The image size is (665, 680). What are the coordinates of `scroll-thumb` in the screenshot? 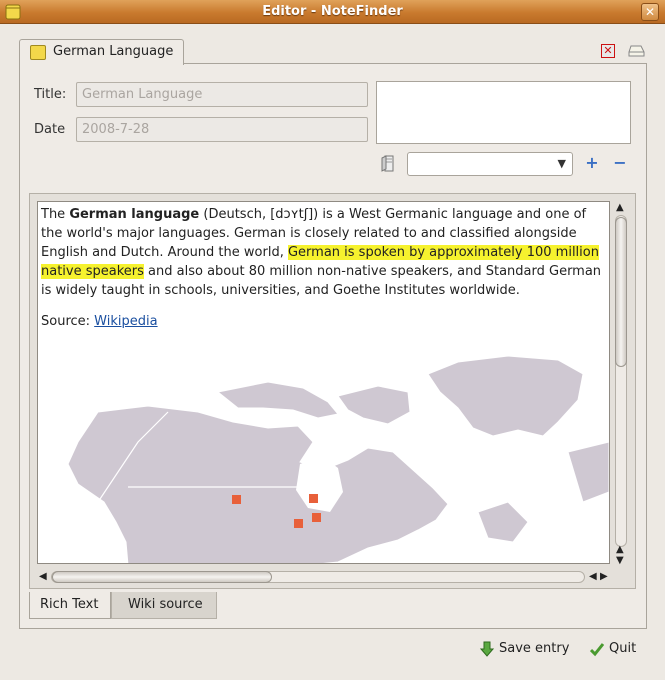 It's located at (621, 292).